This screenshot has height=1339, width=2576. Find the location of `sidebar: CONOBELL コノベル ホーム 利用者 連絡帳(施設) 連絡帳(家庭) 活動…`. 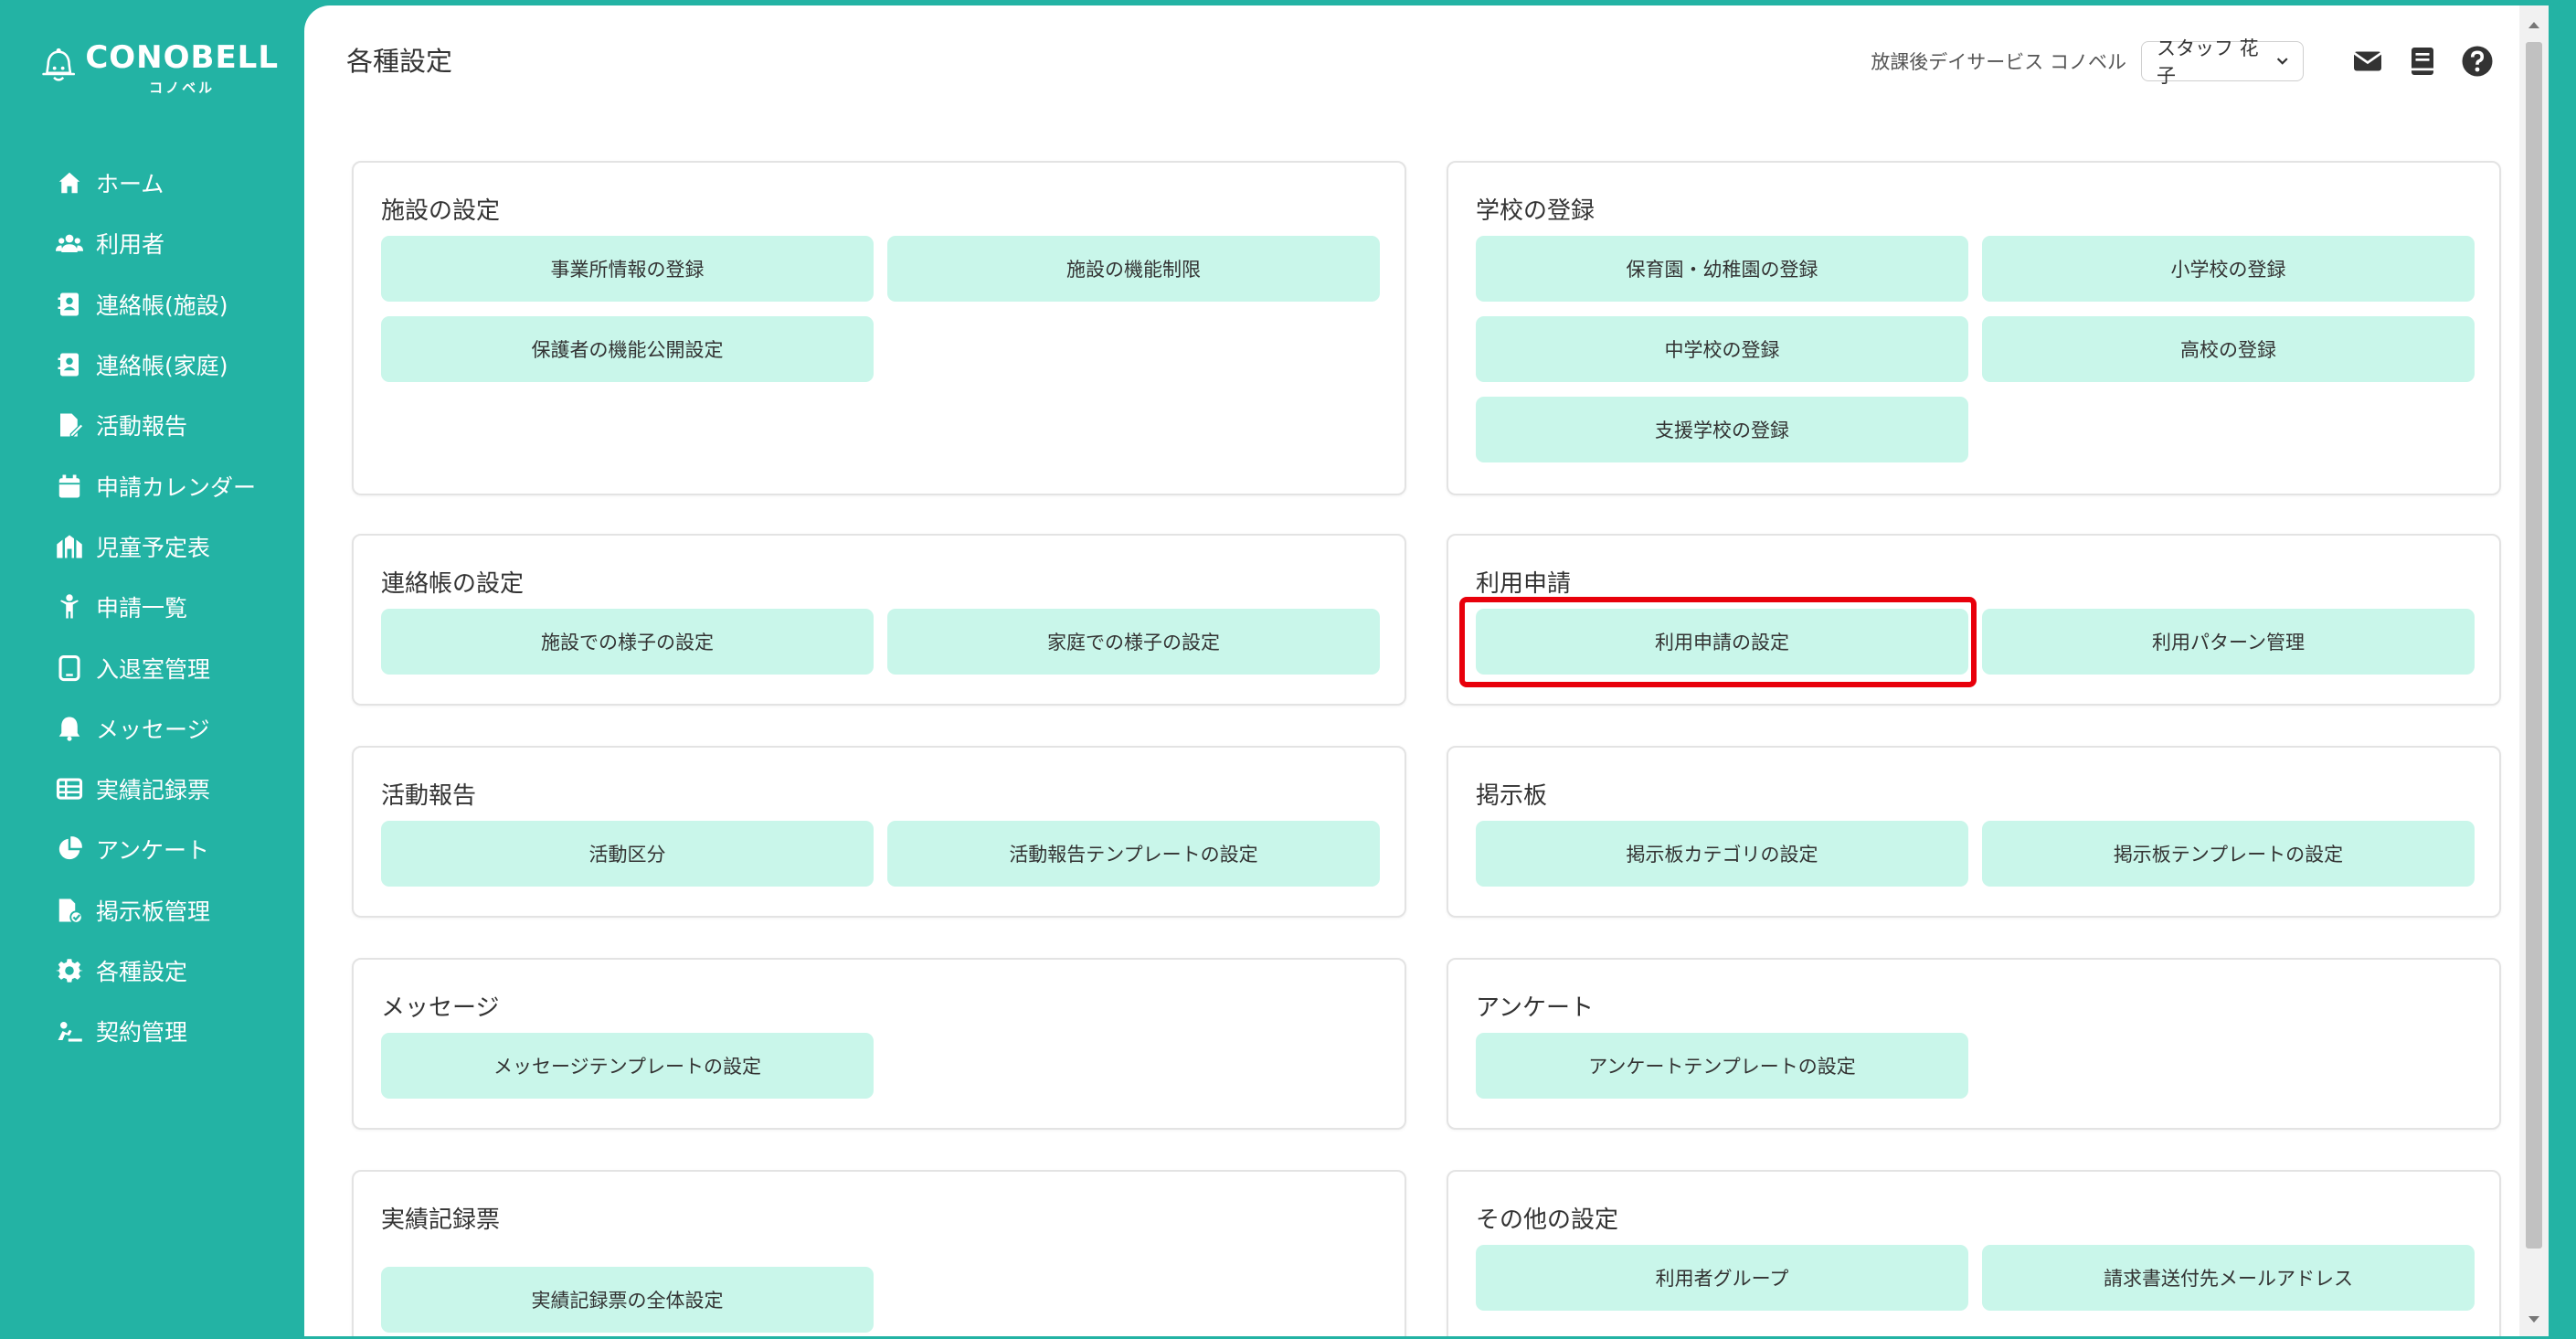

sidebar: CONOBELL コノベル ホーム 利用者 連絡帳(施設) 連絡帳(家庭) 活動… is located at coordinates (153, 669).